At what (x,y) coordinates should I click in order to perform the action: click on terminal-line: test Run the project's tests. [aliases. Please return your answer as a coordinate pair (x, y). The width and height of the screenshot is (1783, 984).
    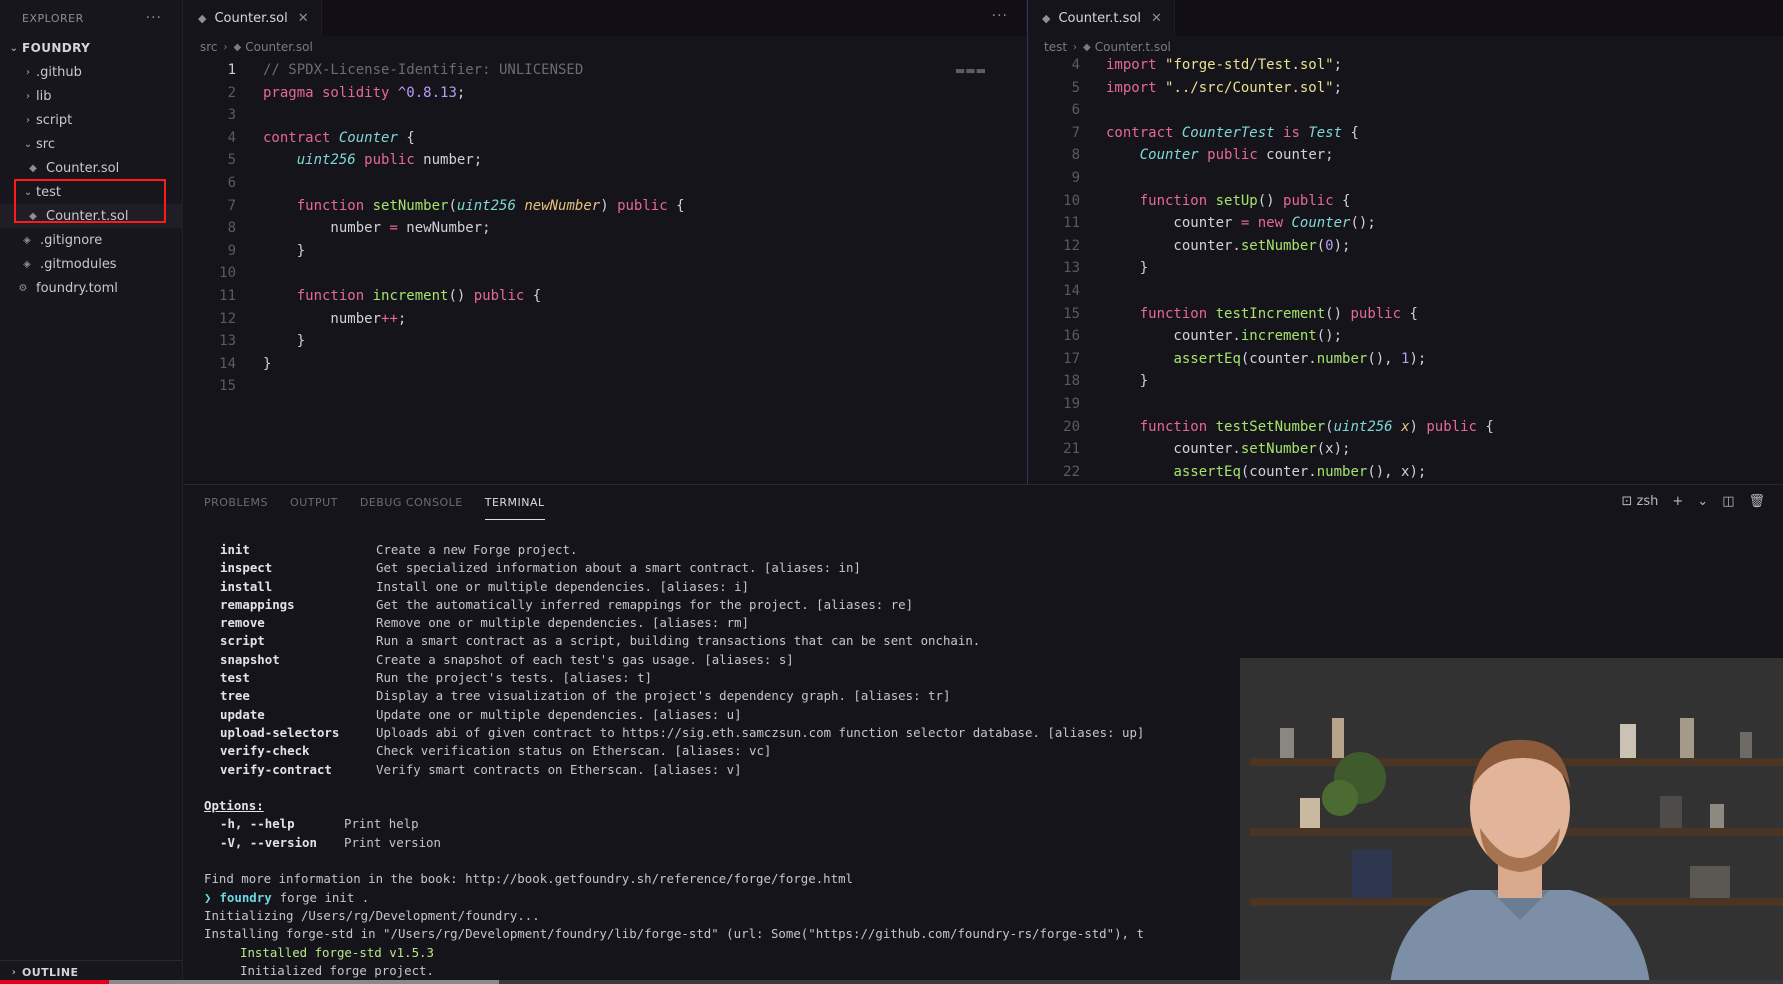
    Looking at the image, I should click on (674, 678).